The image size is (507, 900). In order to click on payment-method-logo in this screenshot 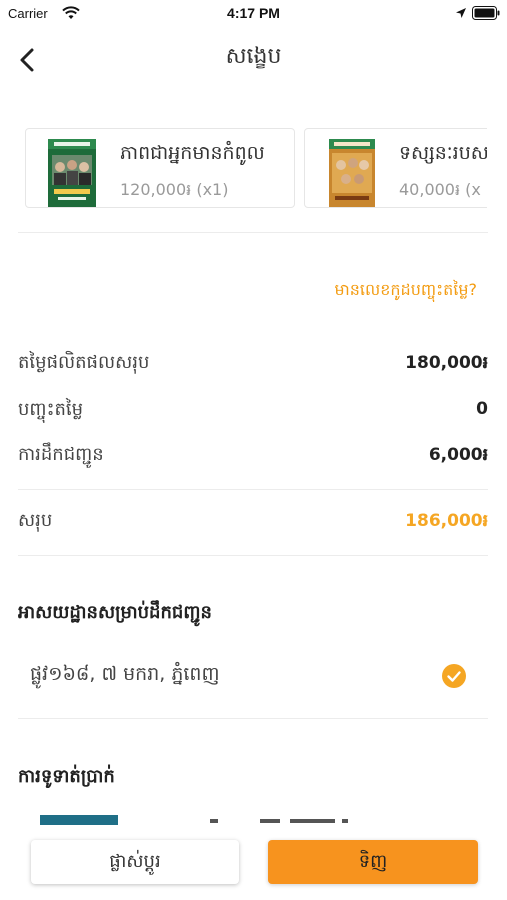, I will do `click(79, 820)`.